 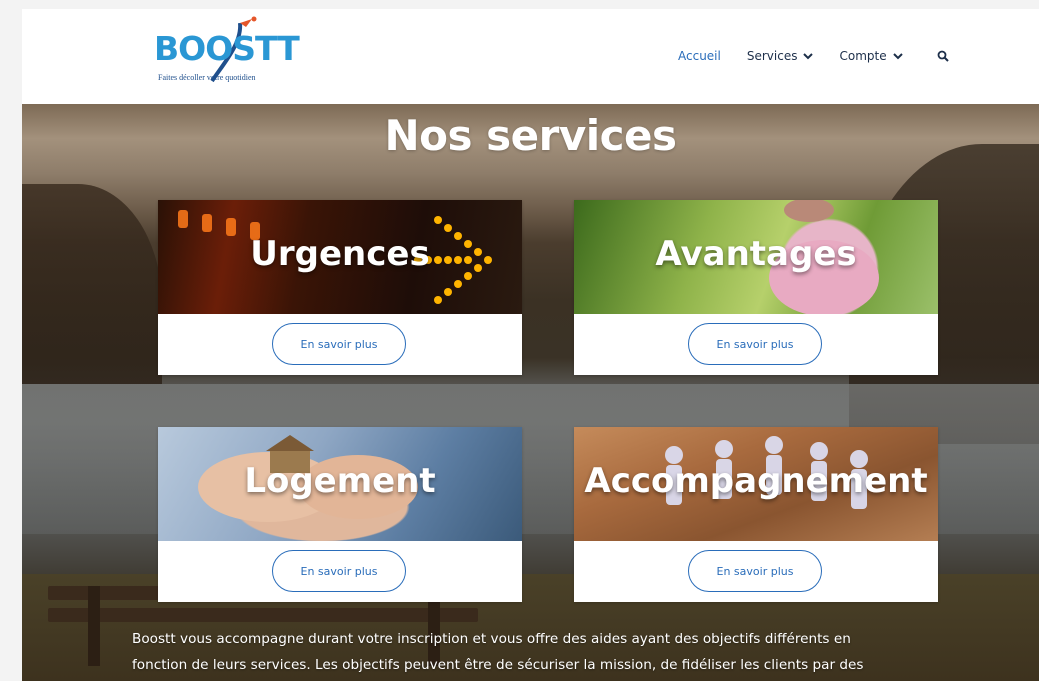 I want to click on logo-wordmark: BOOSTT, so click(x=227, y=48).